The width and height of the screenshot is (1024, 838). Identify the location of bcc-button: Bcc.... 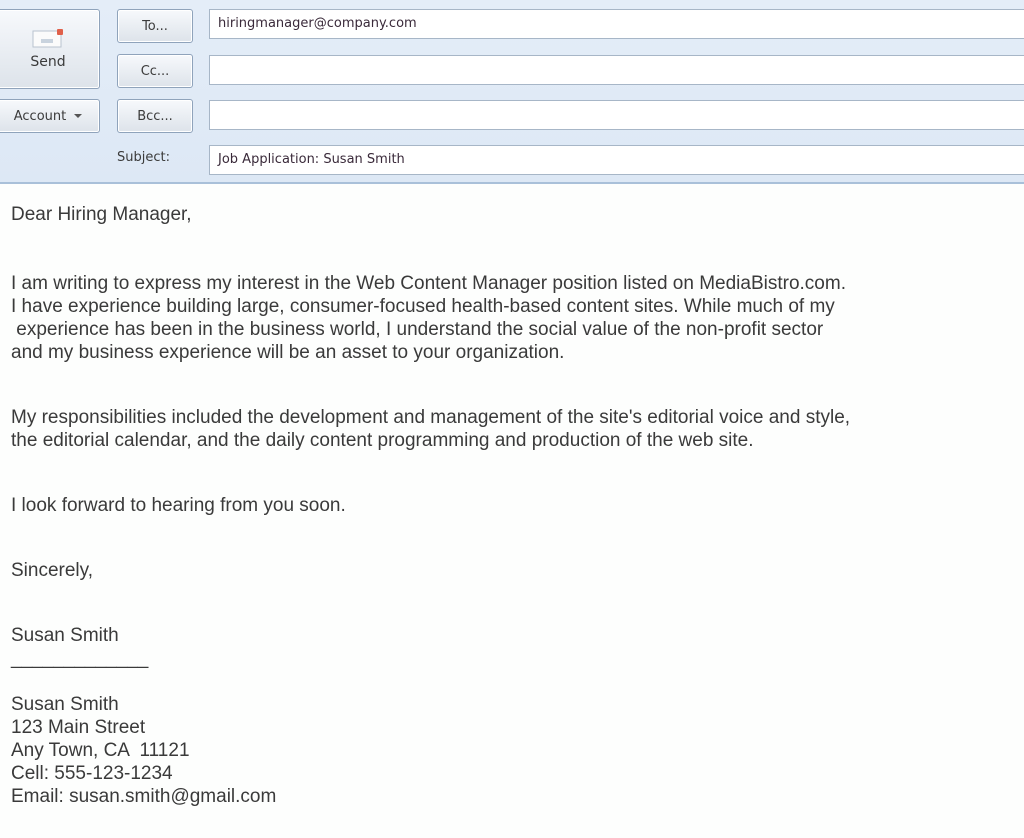
(155, 116).